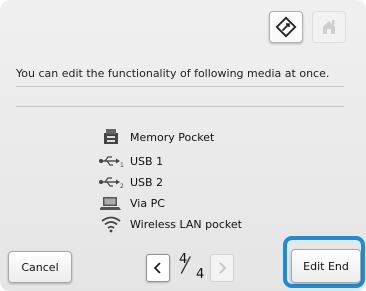  I want to click on home-icon, so click(329, 27).